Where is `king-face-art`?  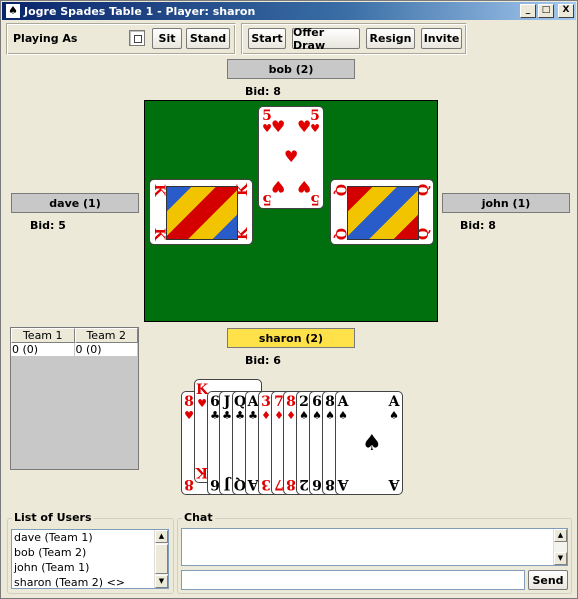 king-face-art is located at coordinates (202, 213).